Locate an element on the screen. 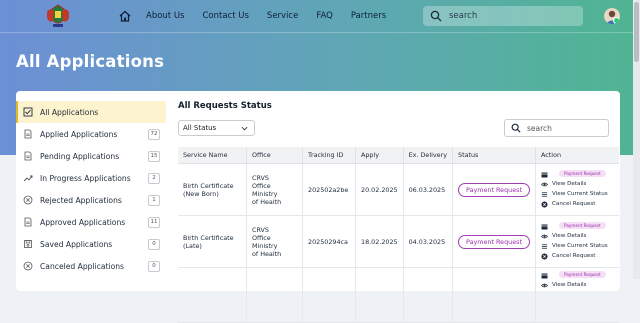 Image resolution: width=640 pixels, height=323 pixels. delivery-date-cell: 04.03.2025 is located at coordinates (428, 241).